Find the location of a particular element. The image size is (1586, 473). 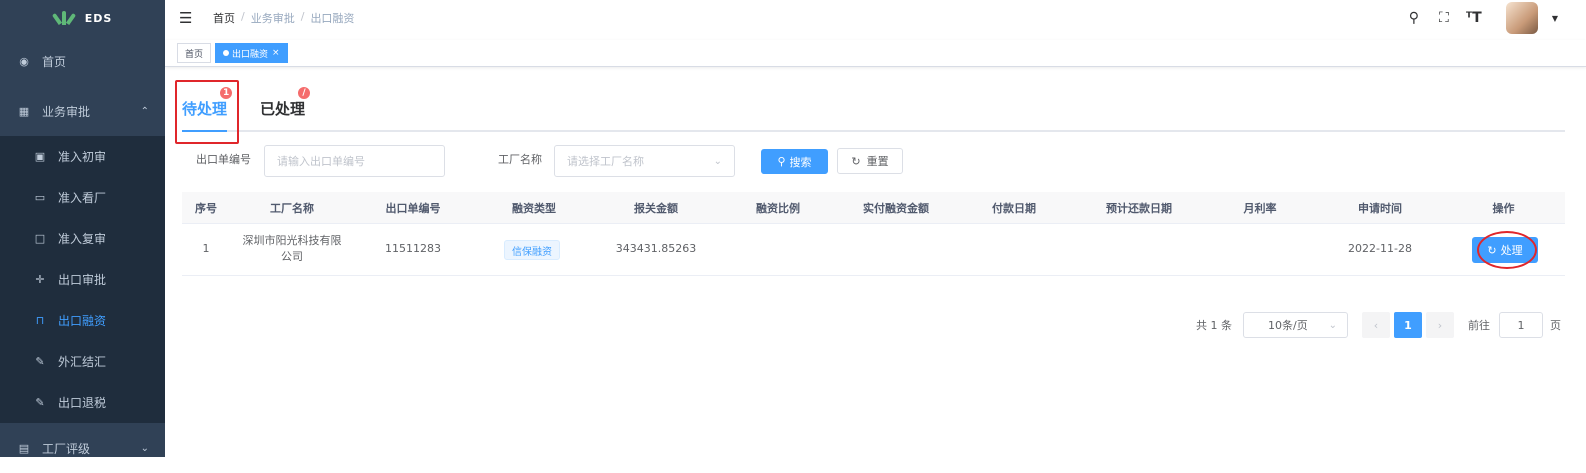

tabs: 待处理 1 已处理 / is located at coordinates (873, 108).